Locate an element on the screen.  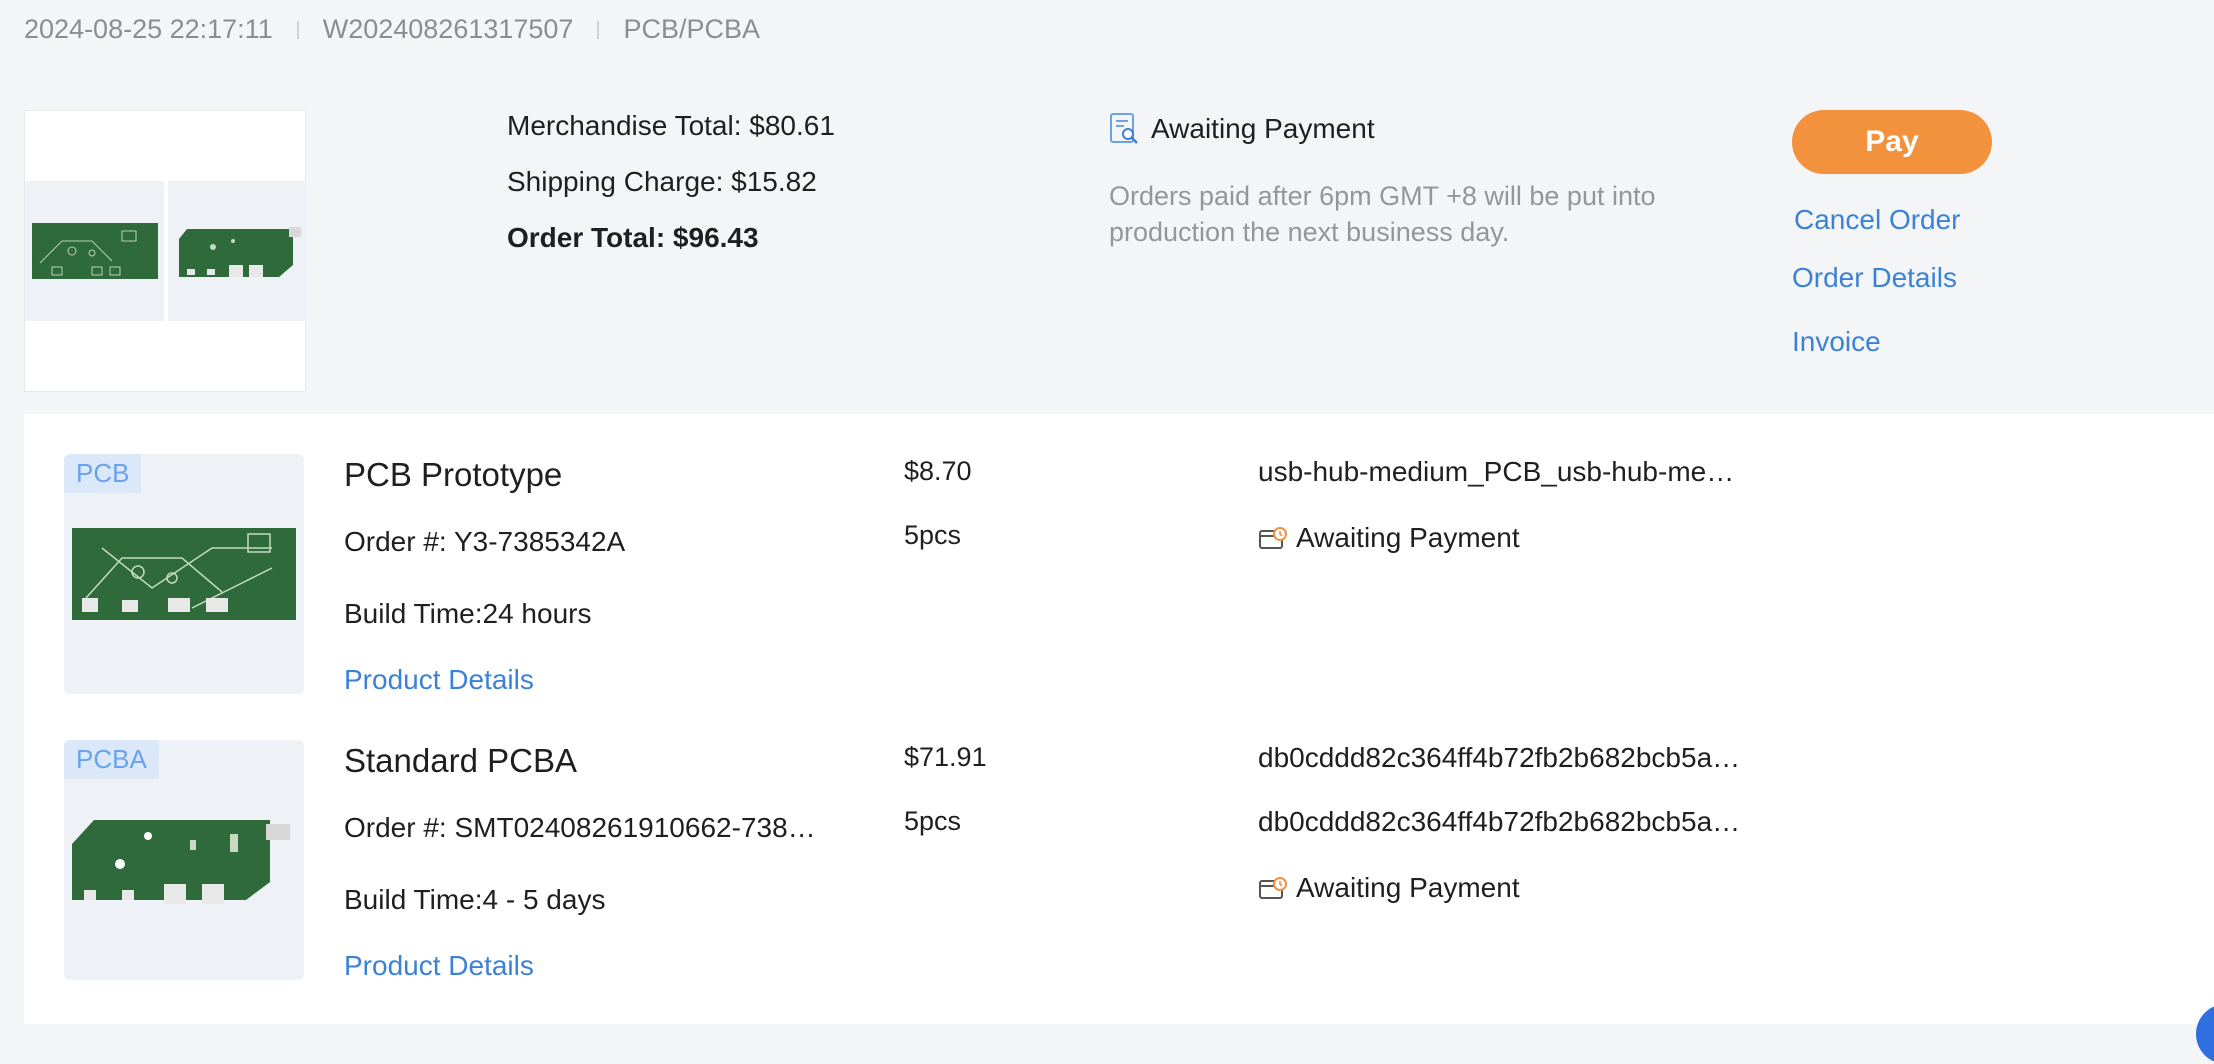
search-document-icon is located at coordinates (1124, 128).